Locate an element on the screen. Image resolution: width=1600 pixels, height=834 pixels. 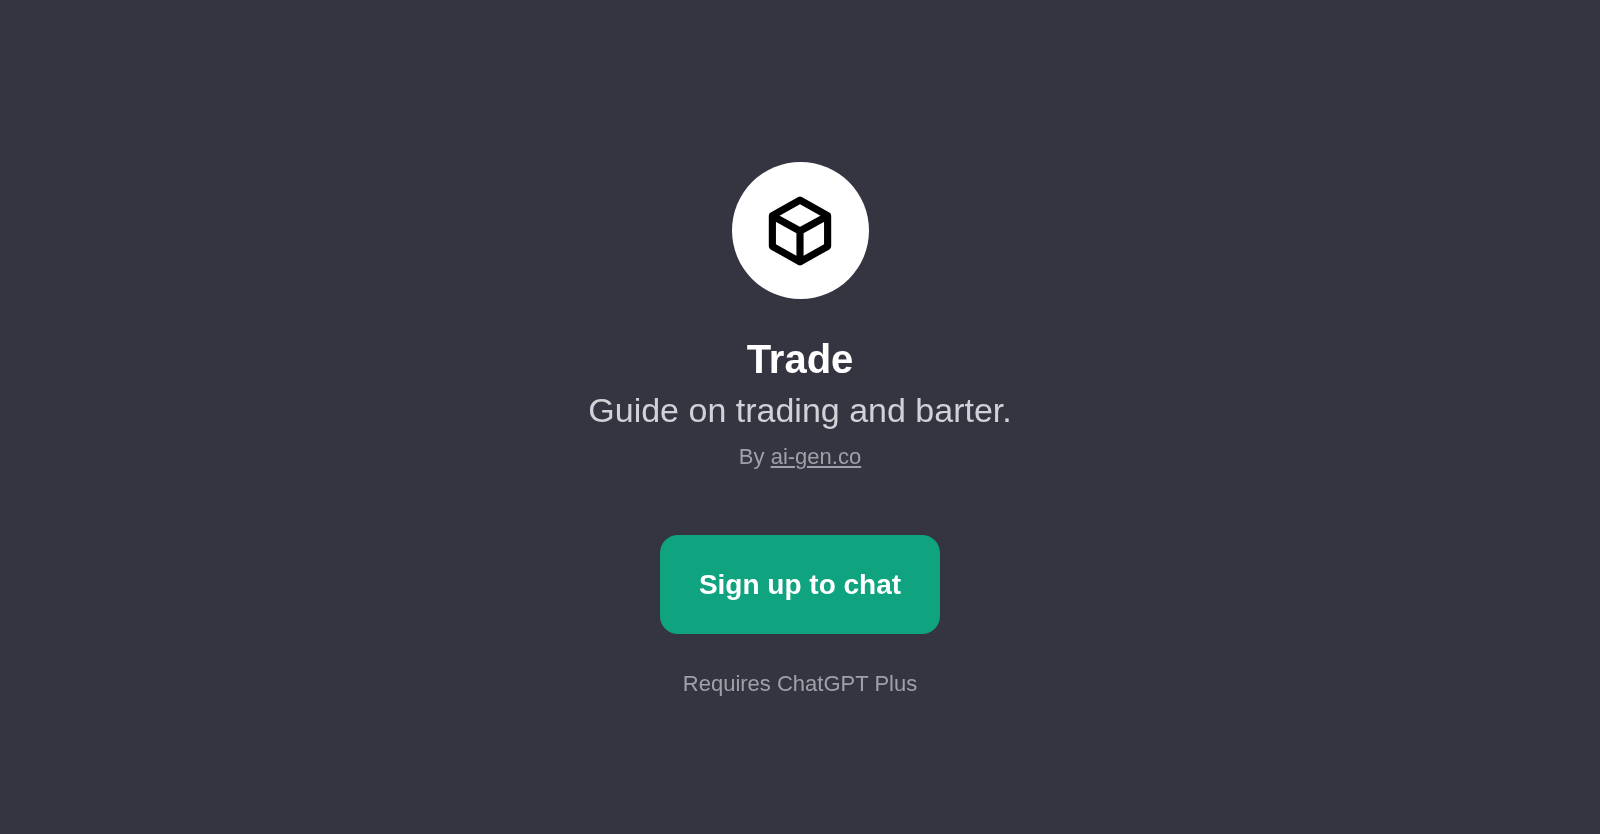
gpt-description: Guide on trading and barter. is located at coordinates (800, 410).